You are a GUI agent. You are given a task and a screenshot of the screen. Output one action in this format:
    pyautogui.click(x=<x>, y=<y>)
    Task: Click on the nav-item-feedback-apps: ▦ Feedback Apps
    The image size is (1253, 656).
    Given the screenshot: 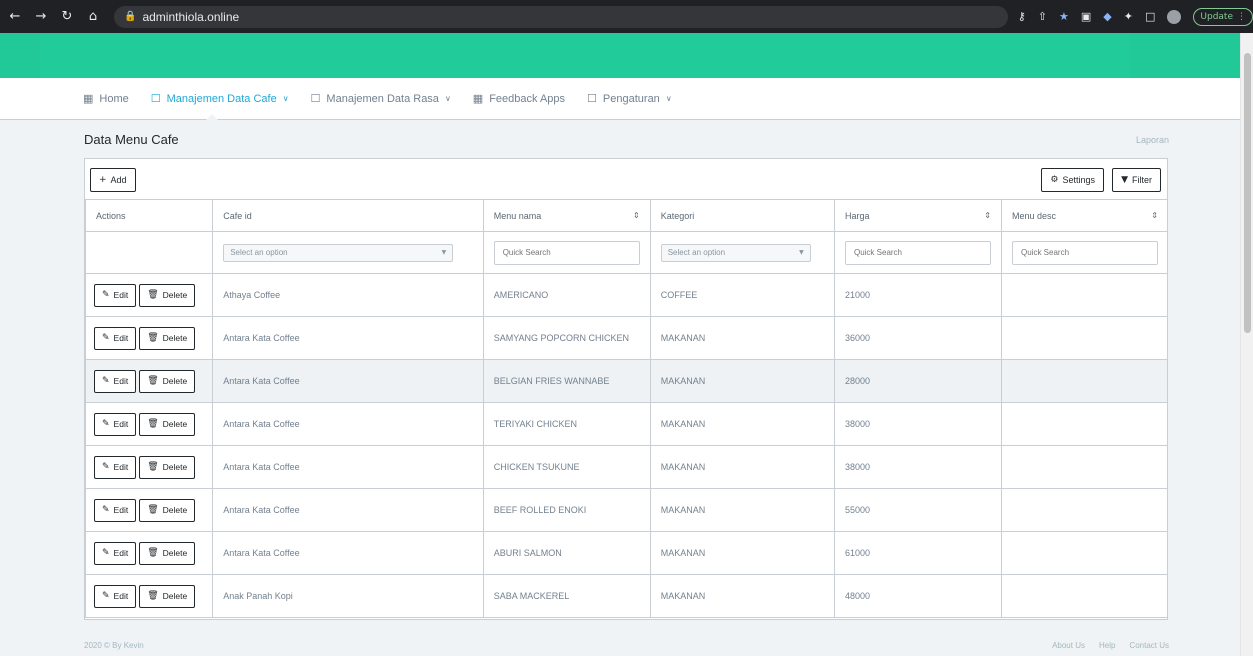 What is the action you would take?
    pyautogui.click(x=519, y=98)
    